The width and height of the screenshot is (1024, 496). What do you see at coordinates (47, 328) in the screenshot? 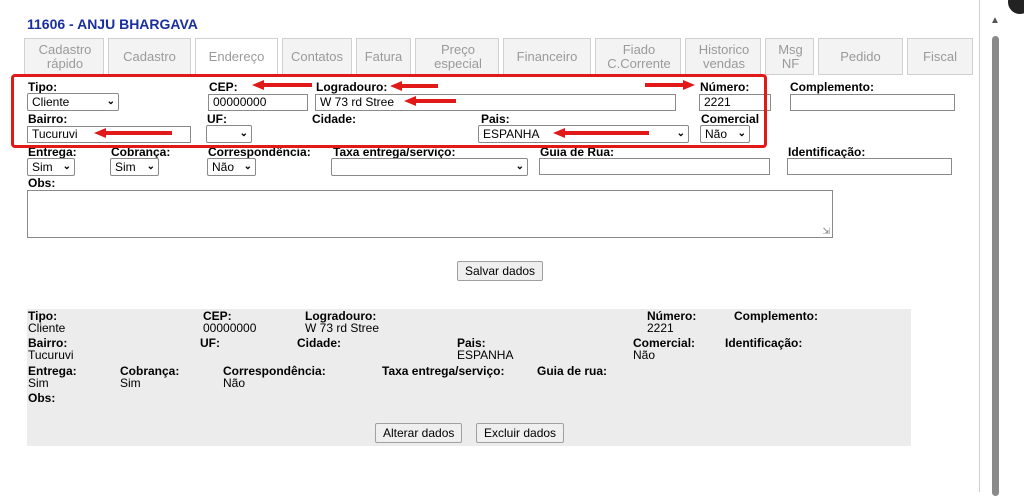
I see `summary-tipo-value: Cliente` at bounding box center [47, 328].